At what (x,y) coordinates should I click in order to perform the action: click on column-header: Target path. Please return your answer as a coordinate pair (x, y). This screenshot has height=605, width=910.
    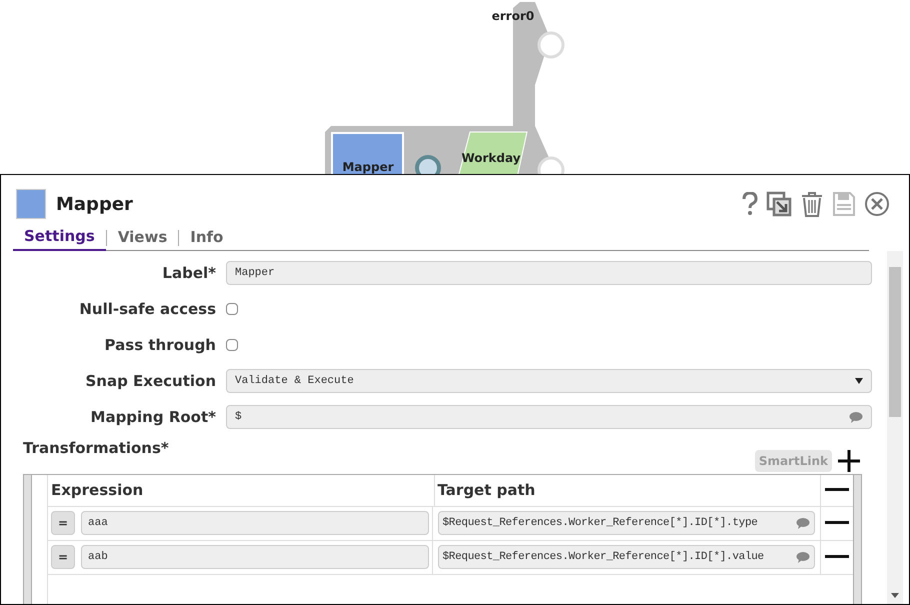
    Looking at the image, I should click on (487, 490).